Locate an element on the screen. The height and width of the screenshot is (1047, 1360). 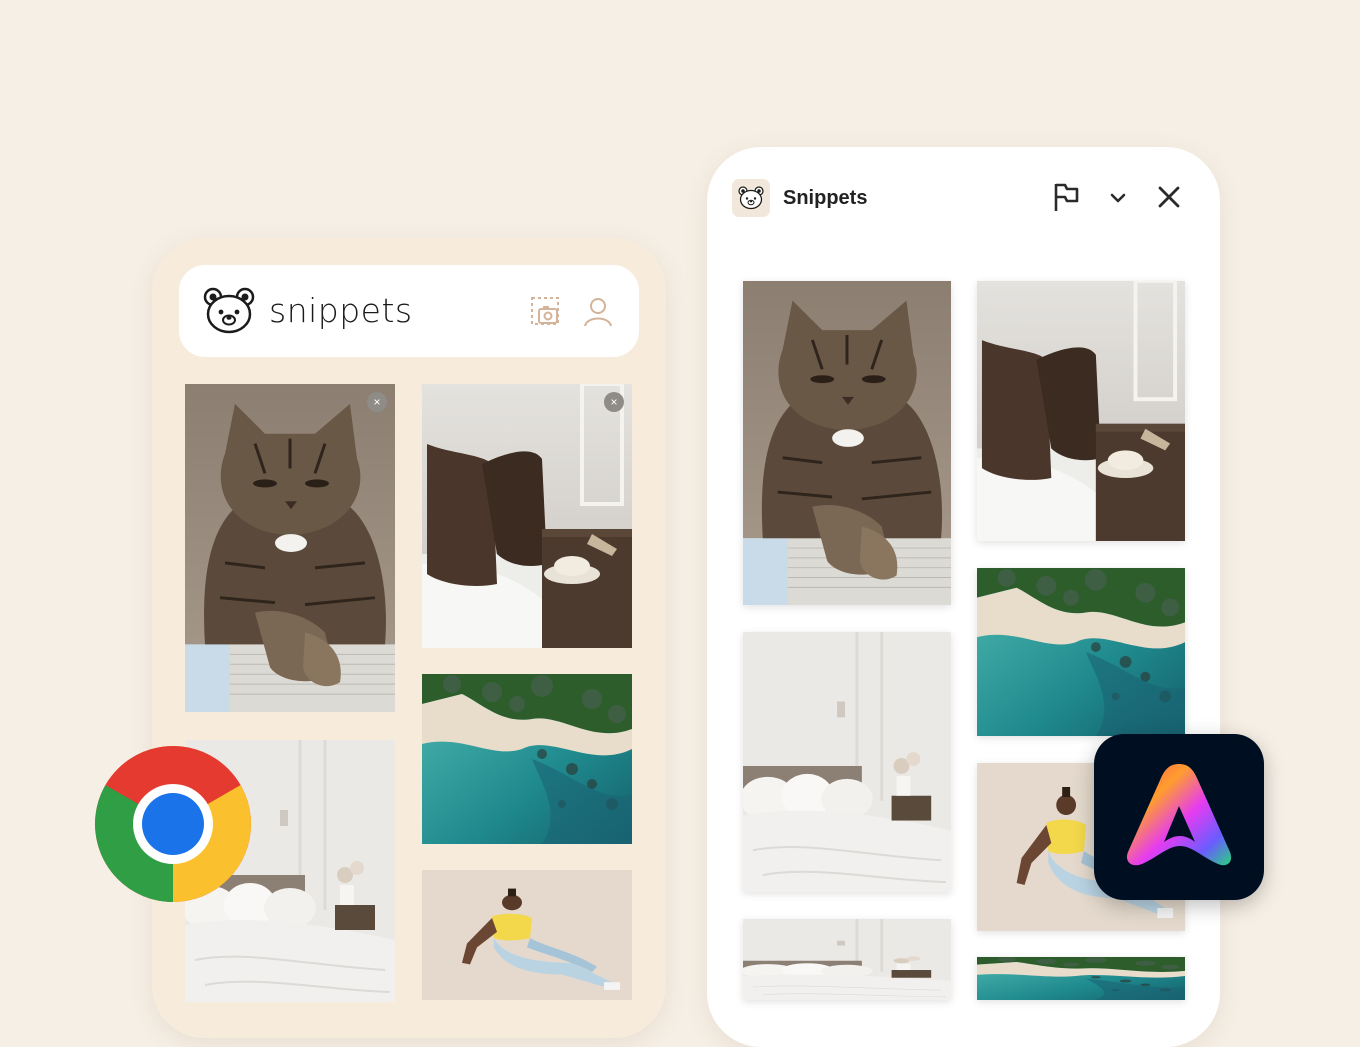
flag-icon is located at coordinates (1066, 197).